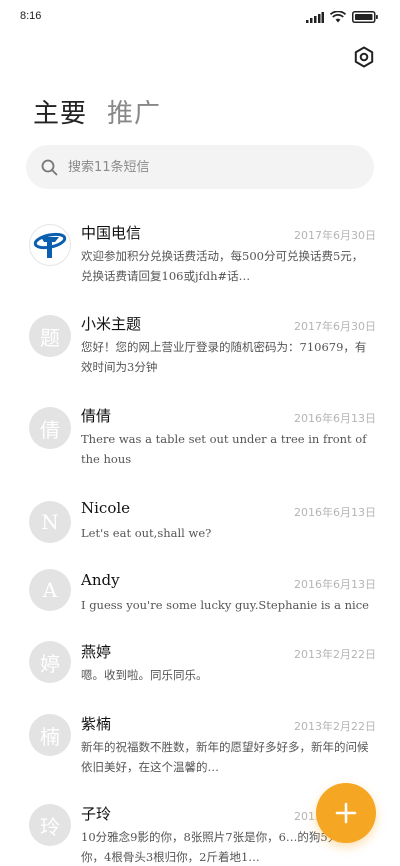 This screenshot has height=866, width=400. I want to click on message-preview: 您好！您的网上营业厅登录的随机密码为：710679，有效时间为3分钟, so click(224, 357).